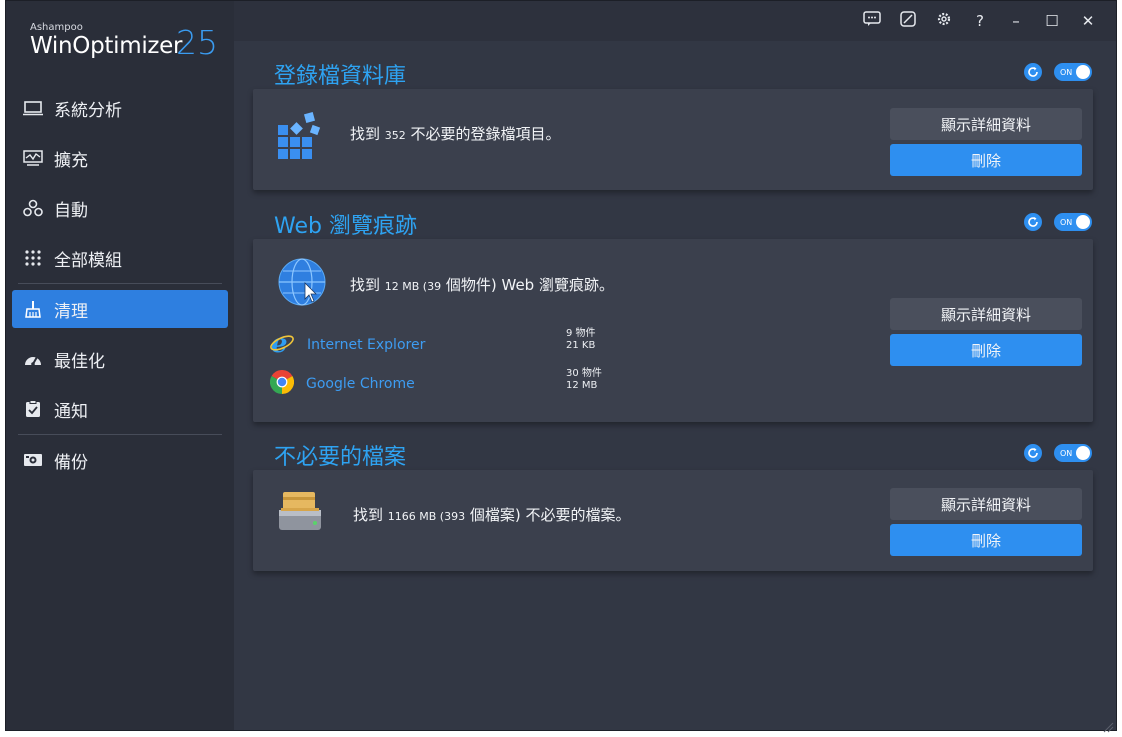 Image resolution: width=1122 pixels, height=737 pixels. I want to click on sidebar-item-backup: 備份, so click(120, 460).